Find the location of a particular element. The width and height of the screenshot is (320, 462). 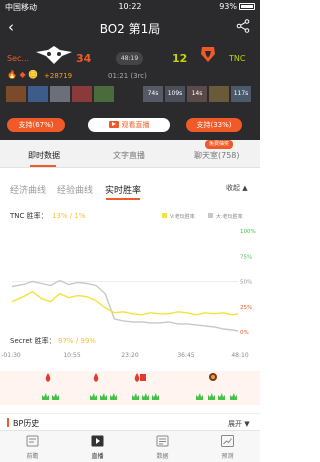

secret-win-rate-label: Secret 胜率： is located at coordinates (33, 340).